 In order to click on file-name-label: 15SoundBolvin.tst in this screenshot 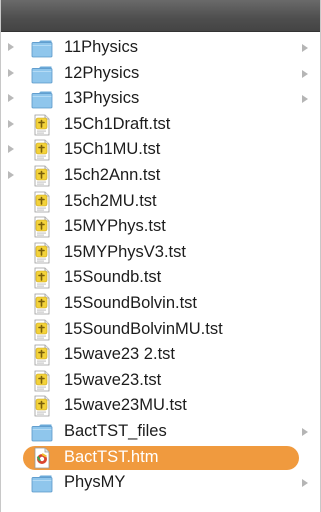, I will do `click(131, 302)`.